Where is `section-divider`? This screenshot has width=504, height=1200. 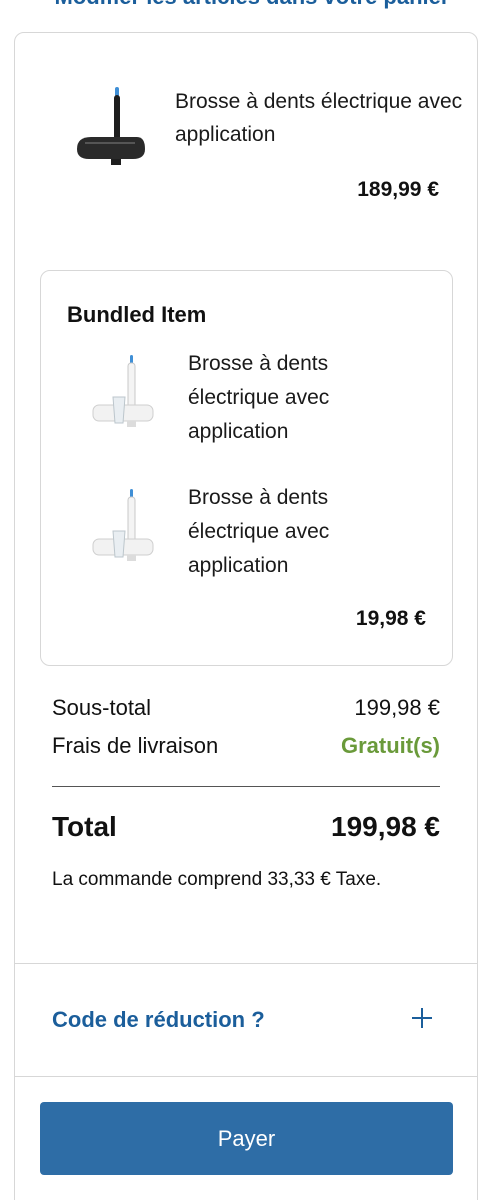
section-divider is located at coordinates (246, 1076).